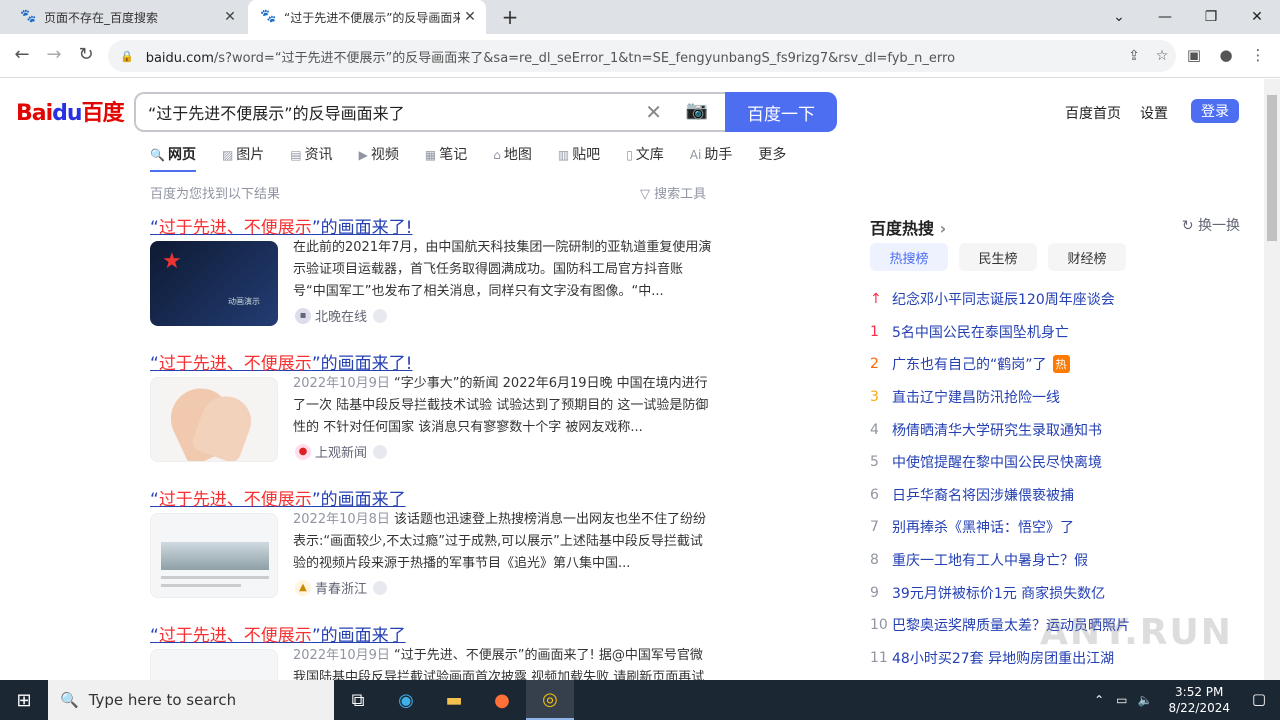 This screenshot has height=720, width=1280. Describe the element at coordinates (998, 257) in the screenshot. I see `board-livelihood: 民生榜` at that location.